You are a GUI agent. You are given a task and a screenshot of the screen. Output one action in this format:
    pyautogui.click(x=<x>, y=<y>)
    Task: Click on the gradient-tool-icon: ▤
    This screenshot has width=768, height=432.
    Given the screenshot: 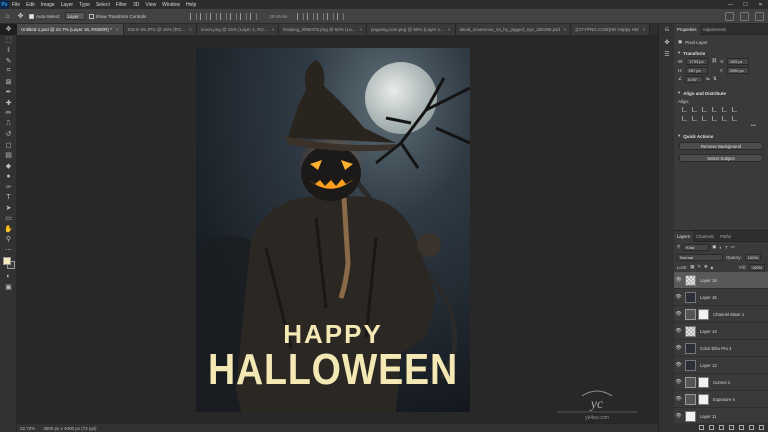 What is the action you would take?
    pyautogui.click(x=8, y=155)
    